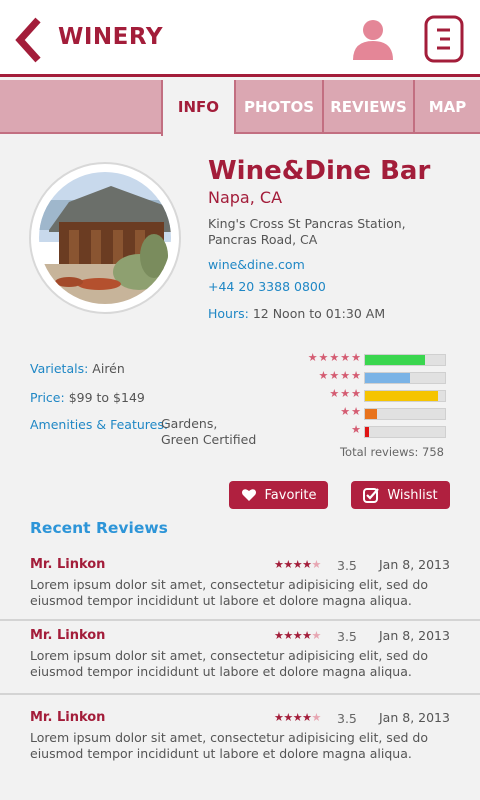 The image size is (480, 800). Describe the element at coordinates (371, 495) in the screenshot. I see `checkbox-icon` at that location.